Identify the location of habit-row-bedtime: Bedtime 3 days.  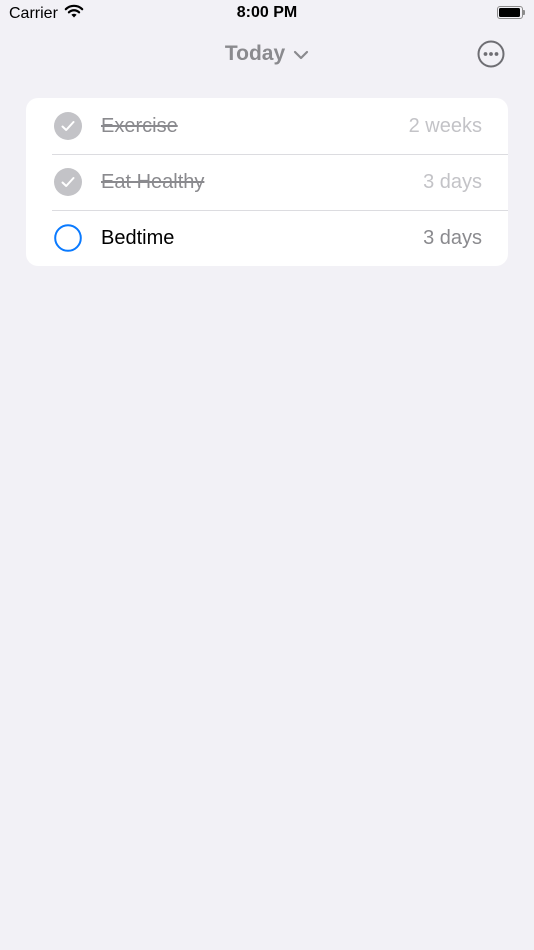
(267, 238).